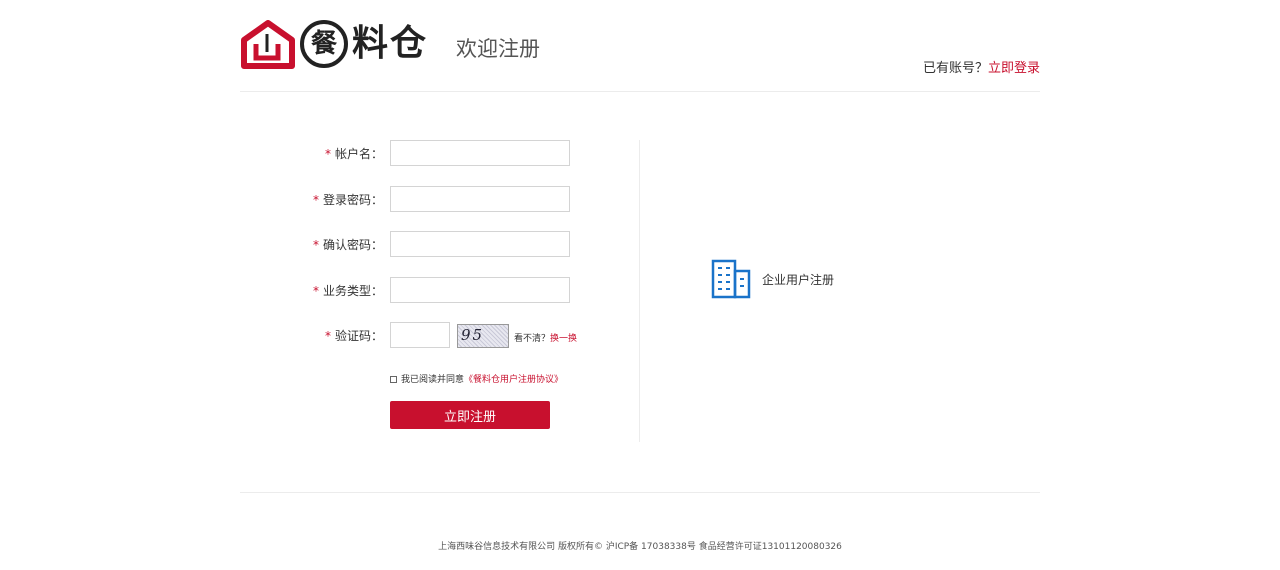 This screenshot has height=570, width=1280. Describe the element at coordinates (347, 200) in the screenshot. I see `password-label: * 登录密码：` at that location.